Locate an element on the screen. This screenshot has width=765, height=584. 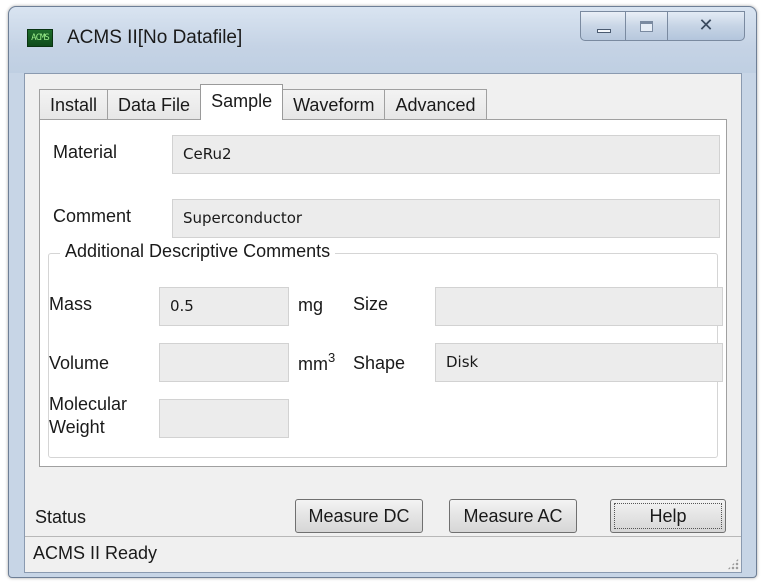
volume-unit: mm3 is located at coordinates (316, 362).